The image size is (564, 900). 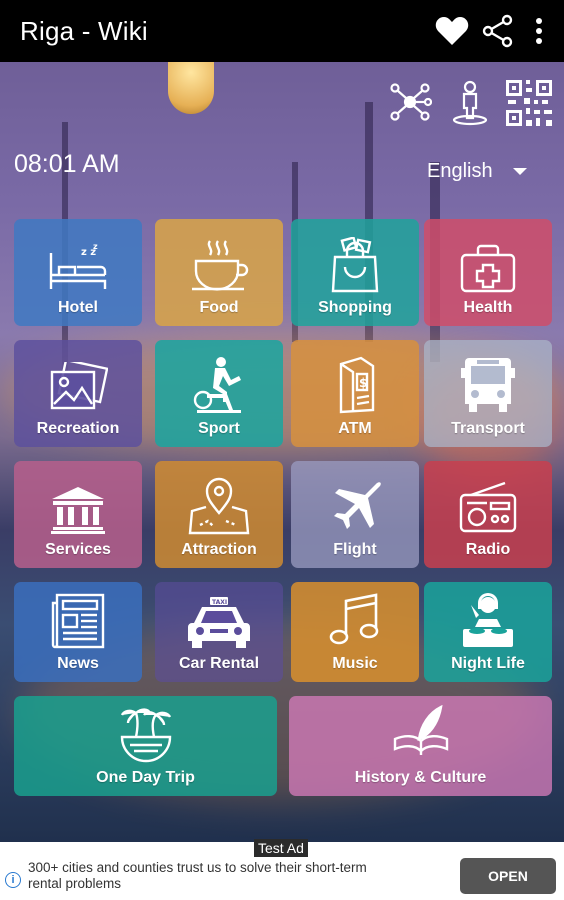 What do you see at coordinates (488, 549) in the screenshot?
I see `tile-label: Radio` at bounding box center [488, 549].